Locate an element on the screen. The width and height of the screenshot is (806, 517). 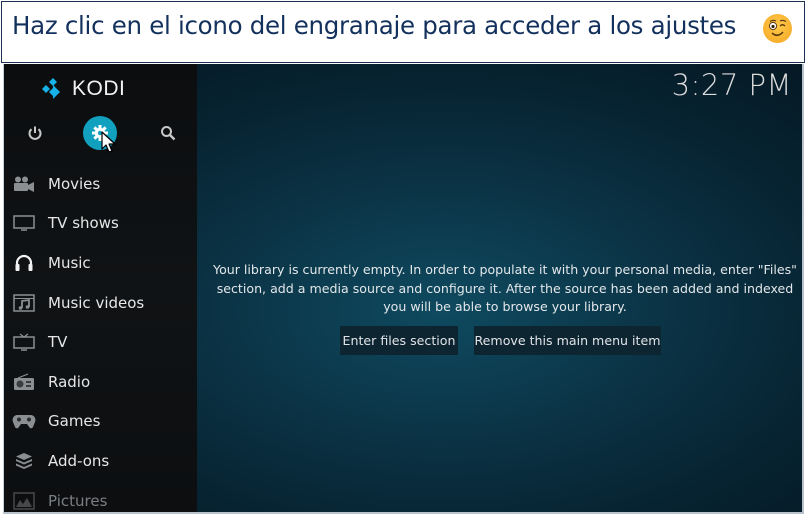
menu-item-add-ons: Add-ons is located at coordinates (100, 461).